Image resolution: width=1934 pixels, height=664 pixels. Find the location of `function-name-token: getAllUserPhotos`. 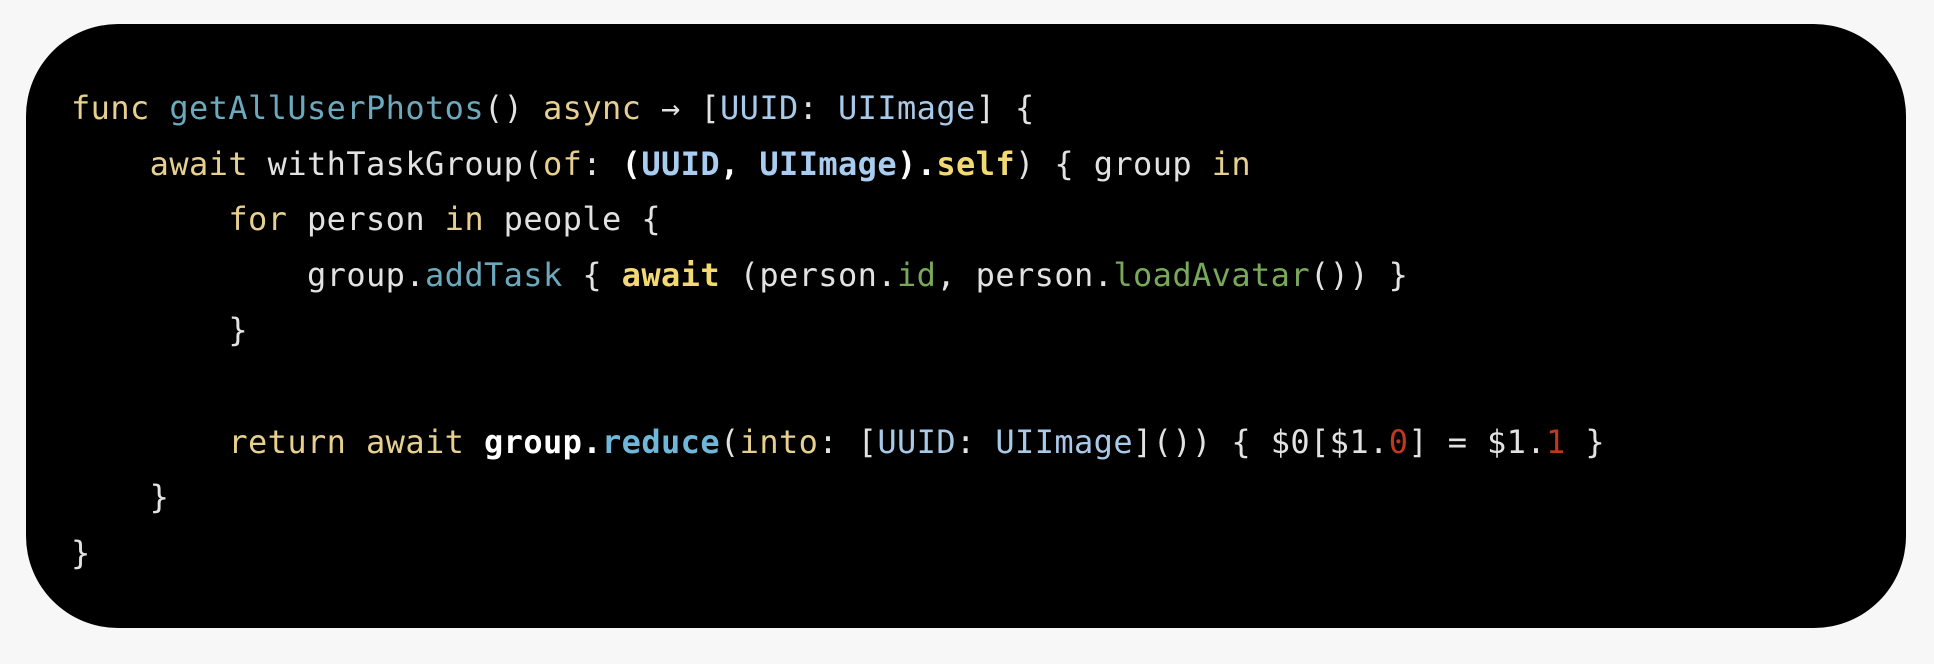

function-name-token: getAllUserPhotos is located at coordinates (326, 108).